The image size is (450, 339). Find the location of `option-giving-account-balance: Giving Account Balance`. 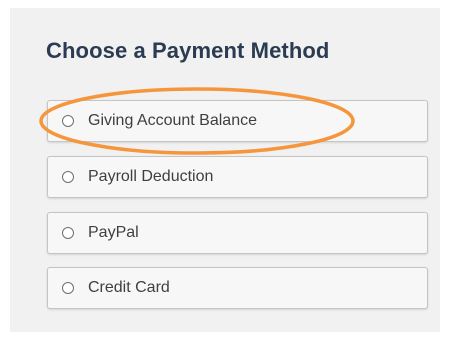

option-giving-account-balance: Giving Account Balance is located at coordinates (237, 121).